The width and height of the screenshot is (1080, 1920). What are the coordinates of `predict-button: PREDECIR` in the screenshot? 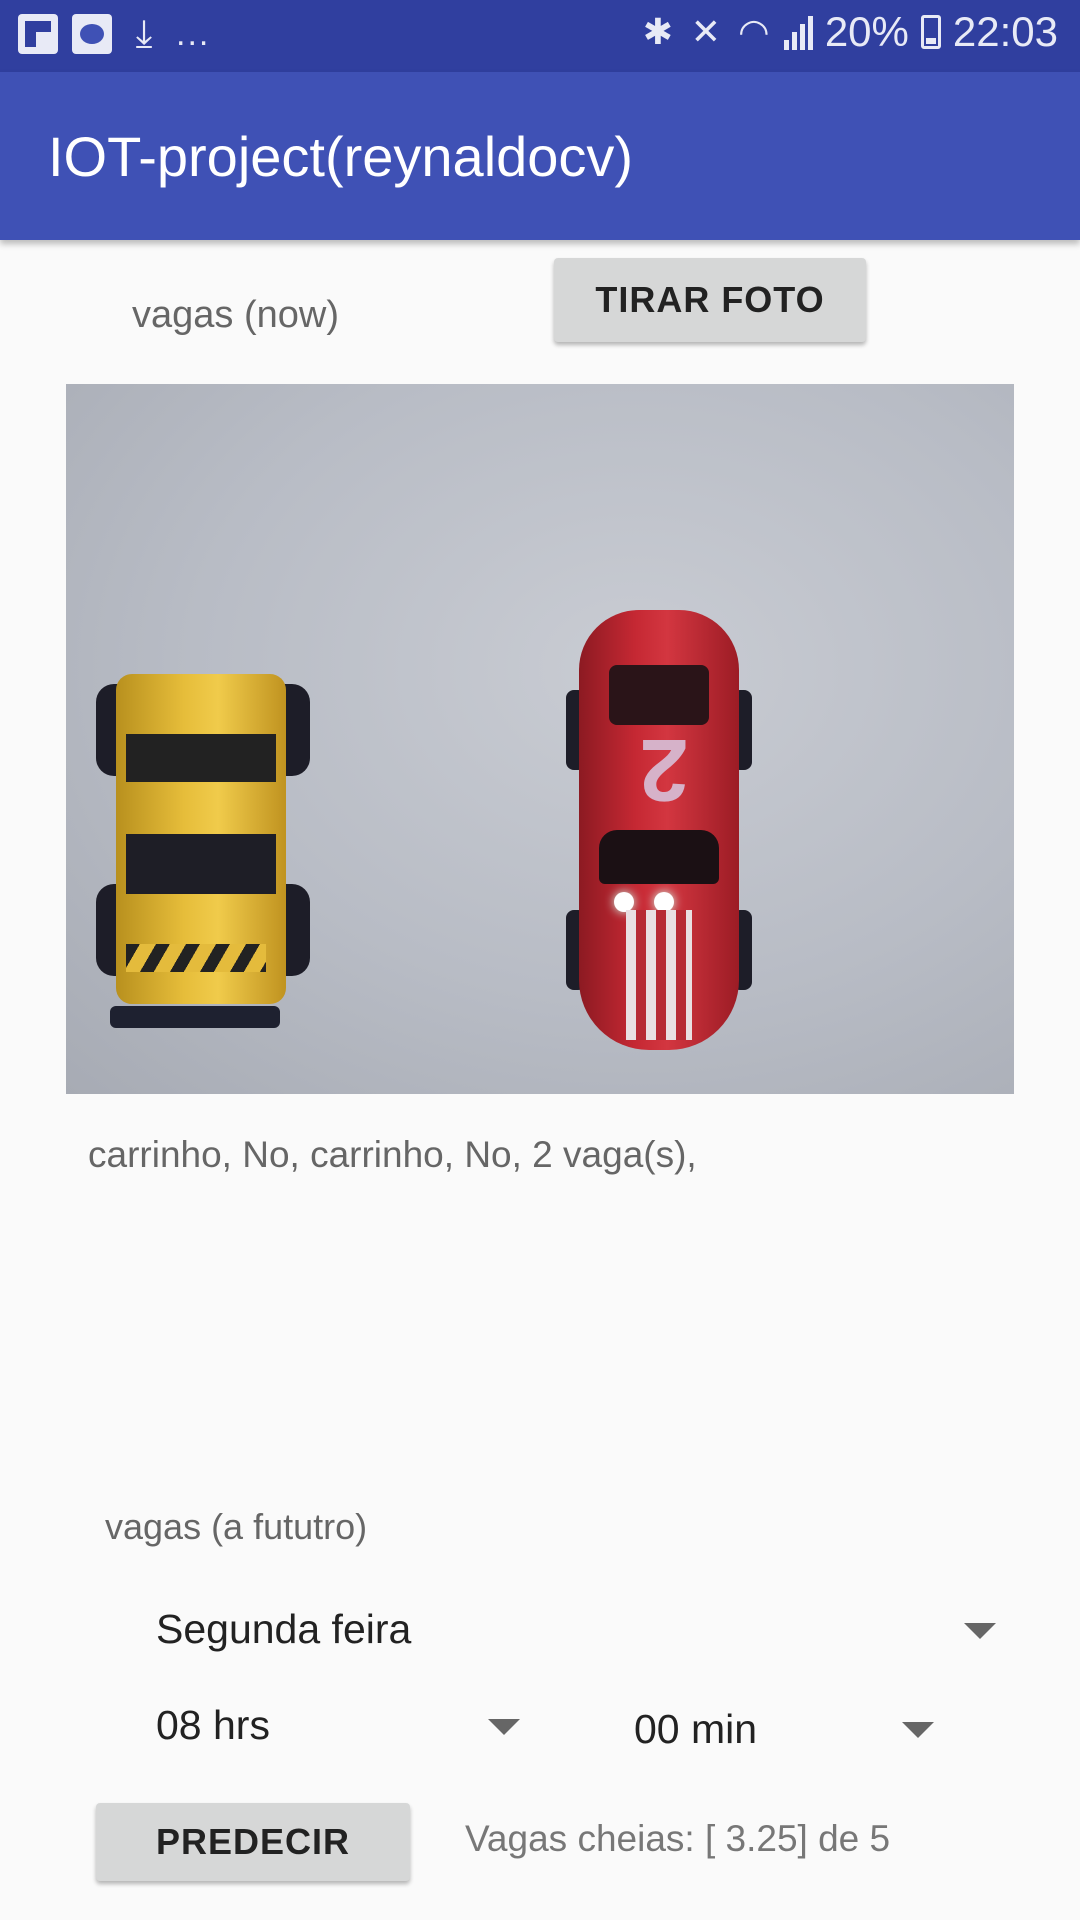 It's located at (253, 1842).